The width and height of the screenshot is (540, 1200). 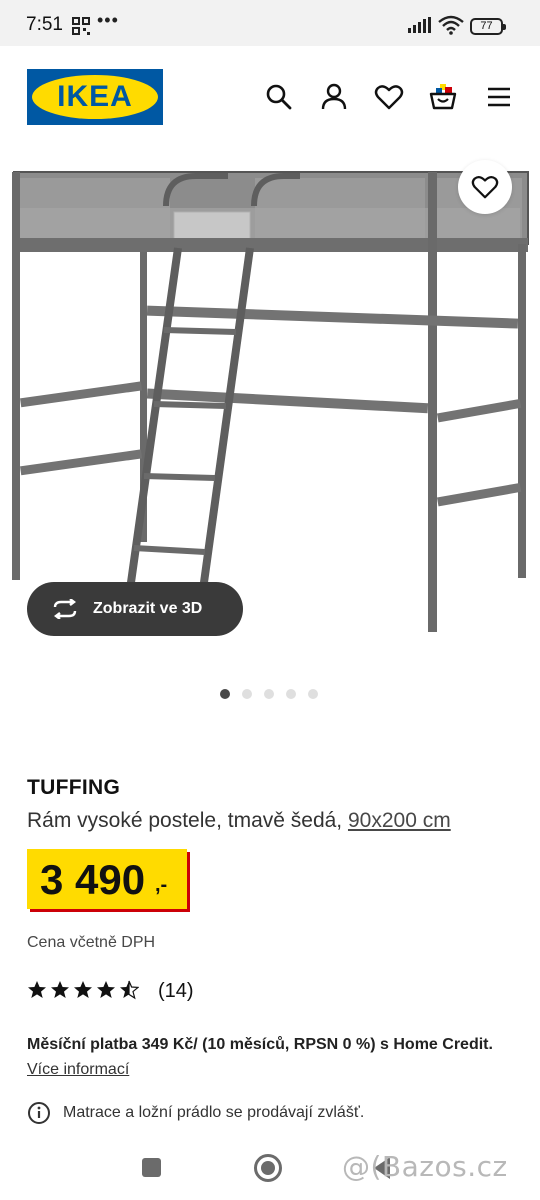 What do you see at coordinates (39, 1113) in the screenshot?
I see `info-icon` at bounding box center [39, 1113].